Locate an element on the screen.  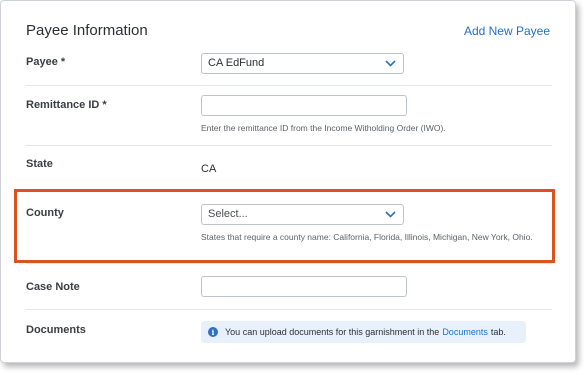
state-value: CA is located at coordinates (209, 169).